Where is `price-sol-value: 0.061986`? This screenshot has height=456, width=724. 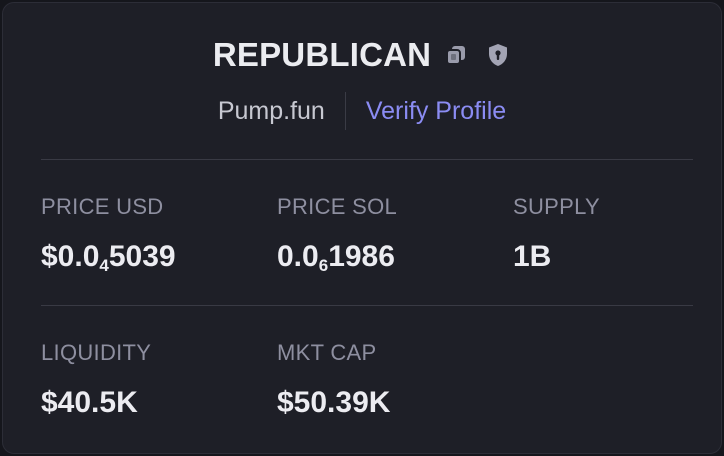 price-sol-value: 0.061986 is located at coordinates (387, 257).